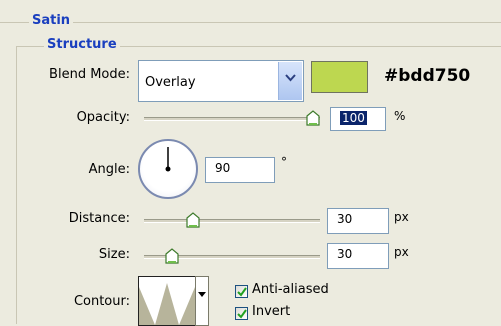 The image size is (501, 326). I want to click on distance-input: 30, so click(358, 221).